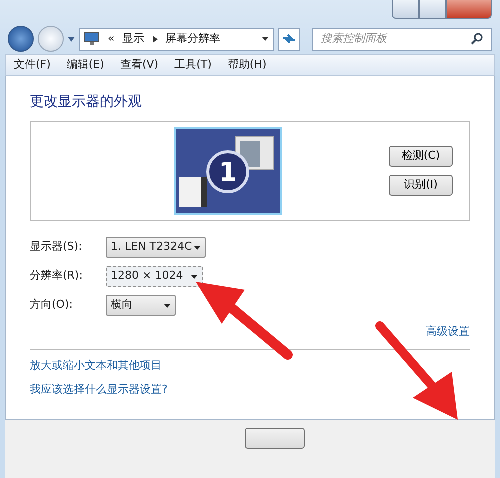 This screenshot has height=478, width=500. What do you see at coordinates (133, 39) in the screenshot?
I see `breadcrumb-item: 显示` at bounding box center [133, 39].